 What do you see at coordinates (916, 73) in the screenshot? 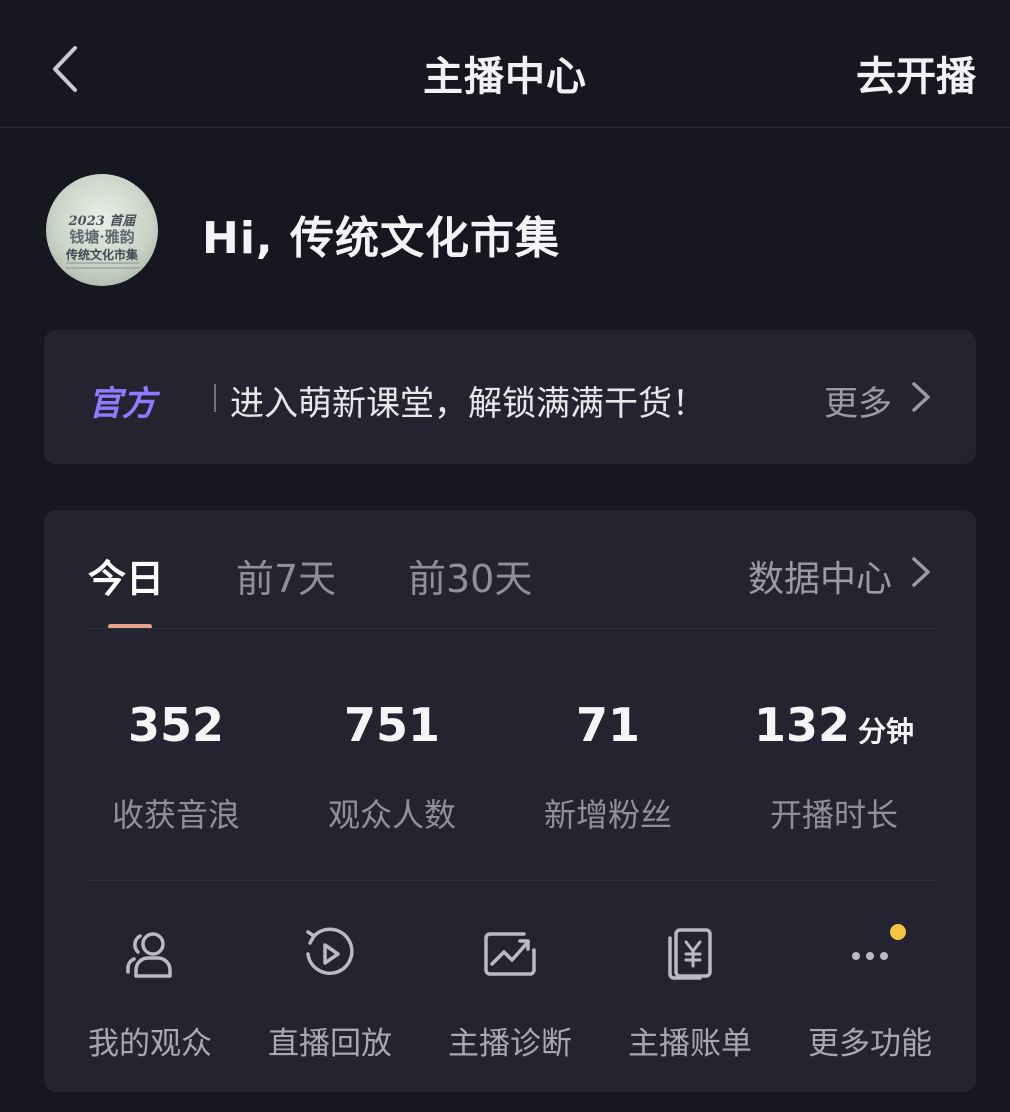
I see `go-live-button: 去开播` at bounding box center [916, 73].